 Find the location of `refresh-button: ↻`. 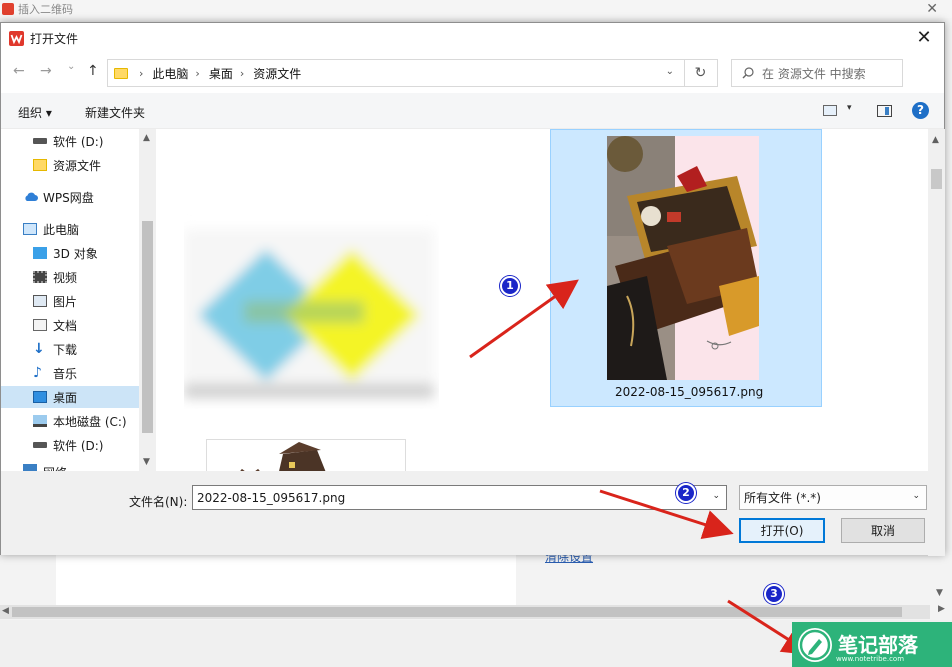

refresh-button: ↻ is located at coordinates (701, 73).